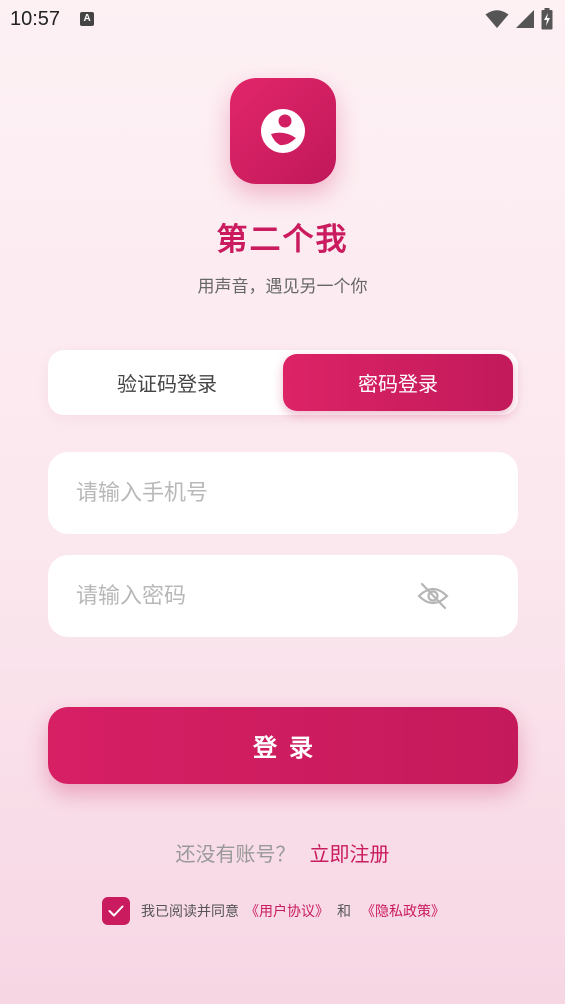  I want to click on privacy-policy-link: 《隐私政策》, so click(403, 911).